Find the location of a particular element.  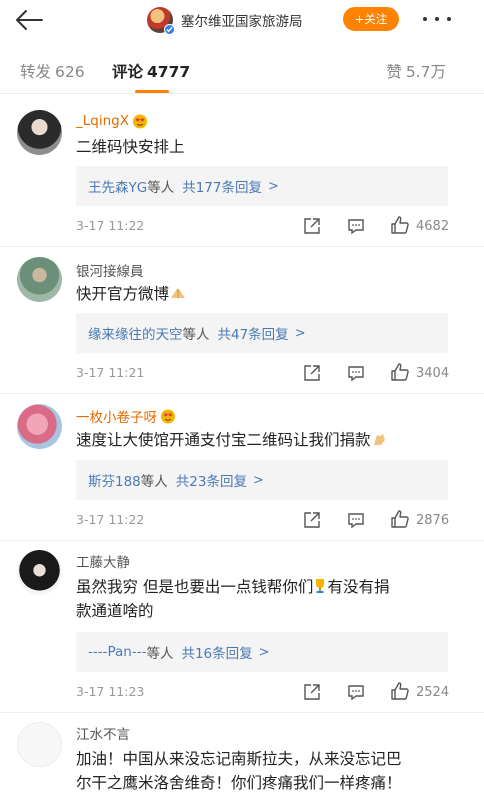

pray-hands-icon is located at coordinates (178, 293).